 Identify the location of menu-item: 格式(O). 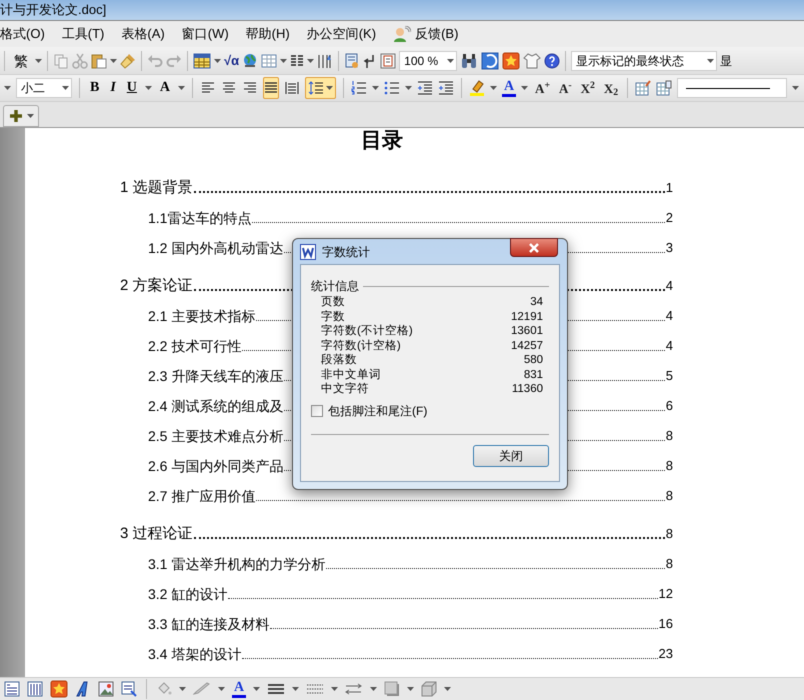
(22, 34).